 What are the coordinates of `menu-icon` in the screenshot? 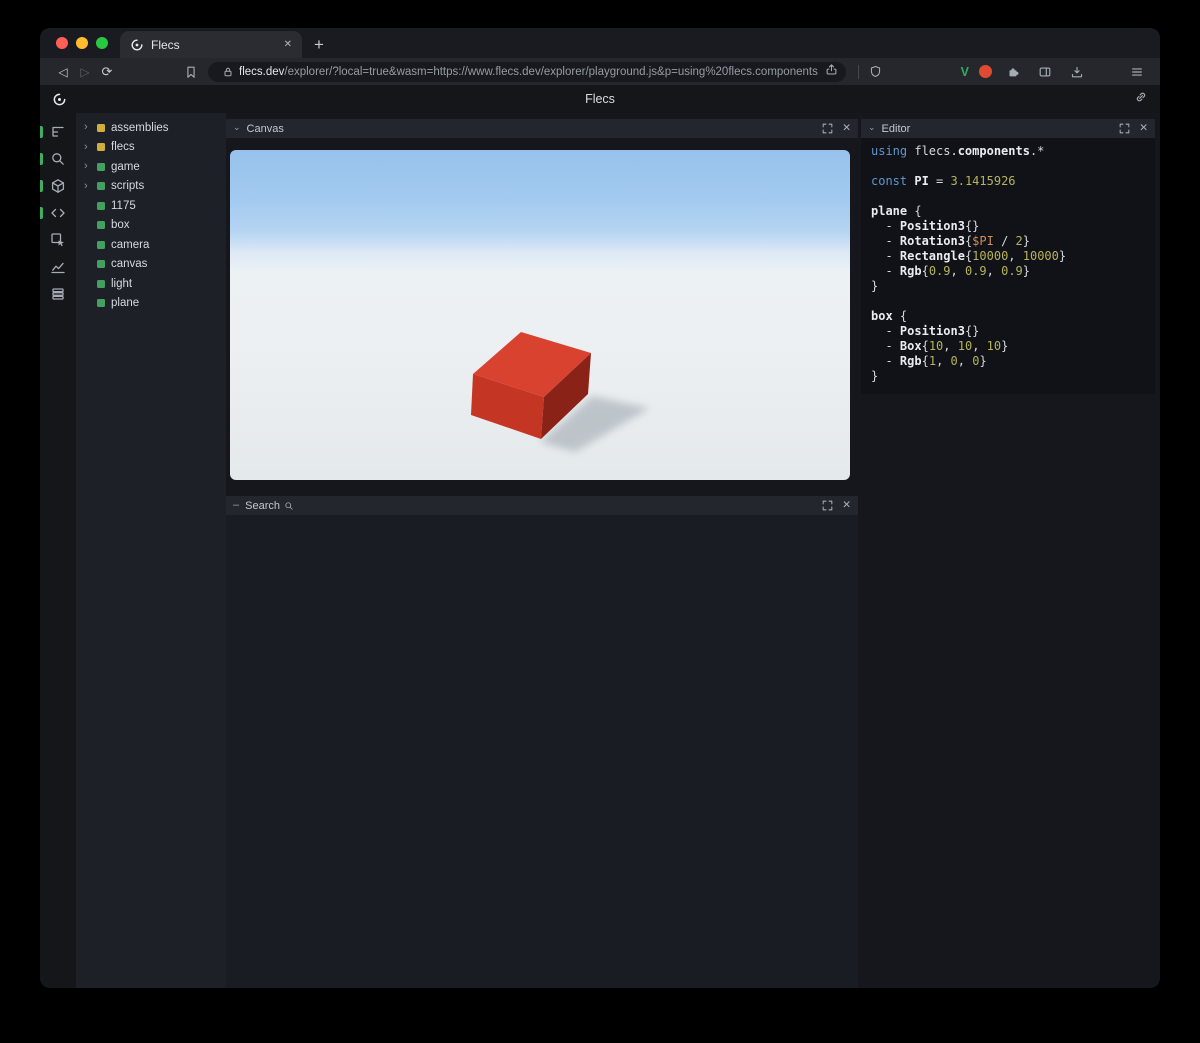 It's located at (1137, 72).